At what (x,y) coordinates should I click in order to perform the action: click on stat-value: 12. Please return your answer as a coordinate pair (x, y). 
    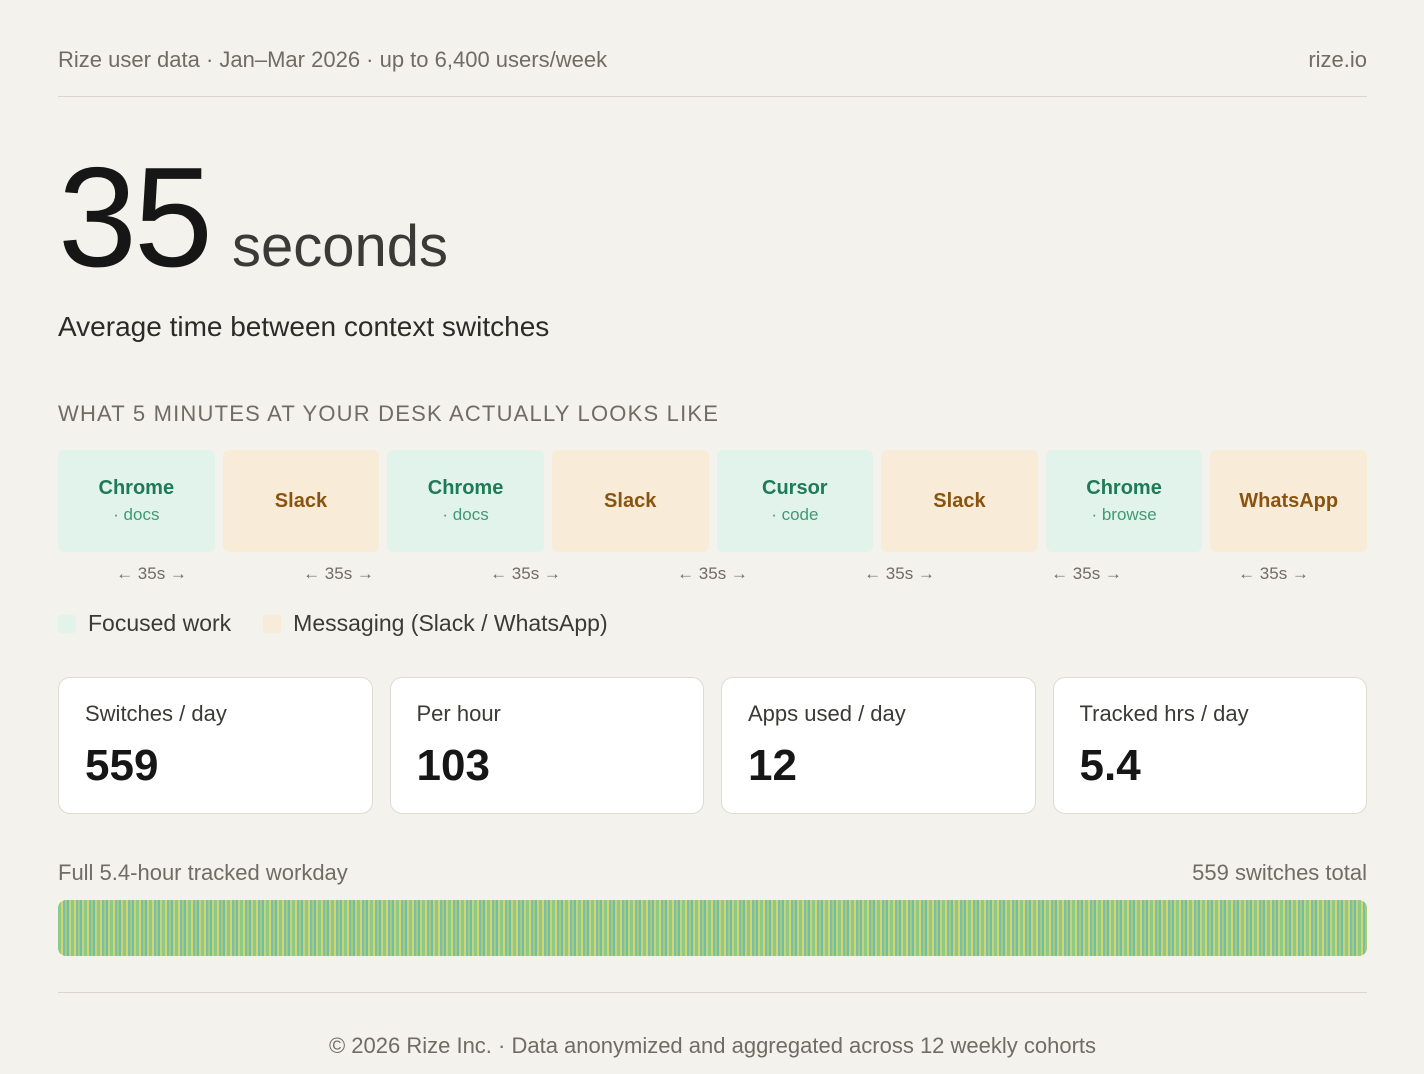
    Looking at the image, I should click on (772, 765).